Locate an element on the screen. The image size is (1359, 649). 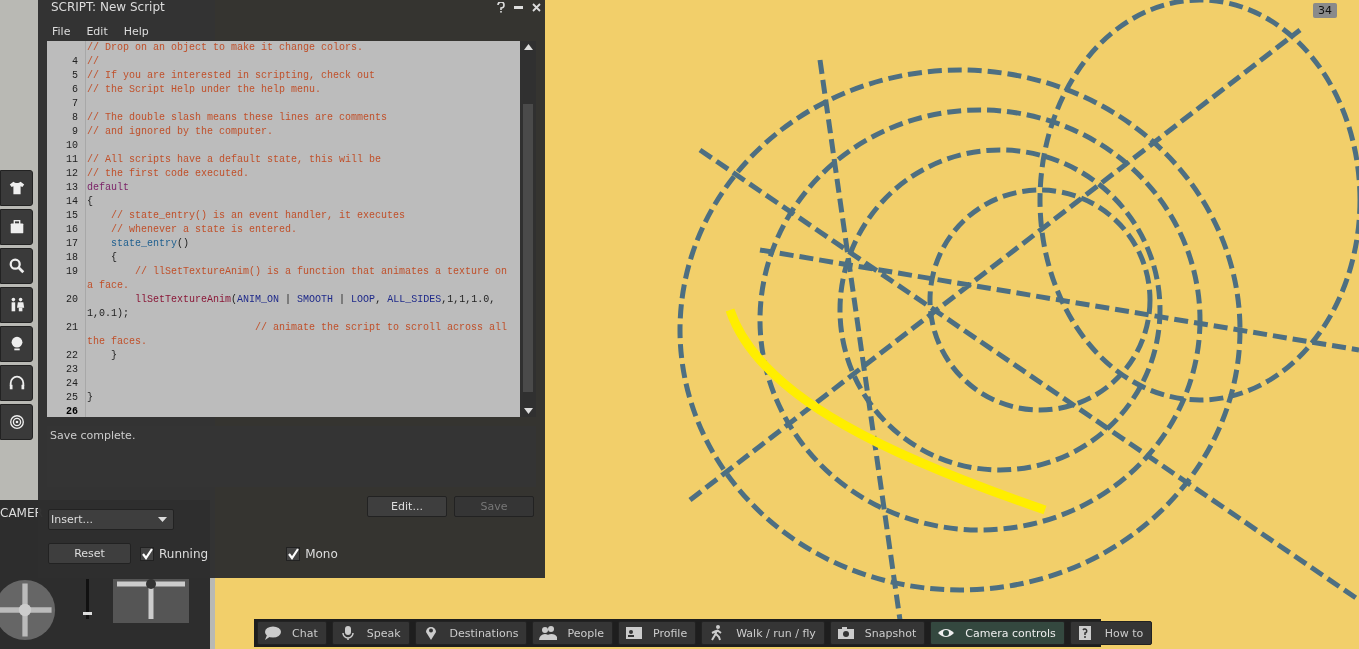
status-message: Save complete. is located at coordinates (93, 435).